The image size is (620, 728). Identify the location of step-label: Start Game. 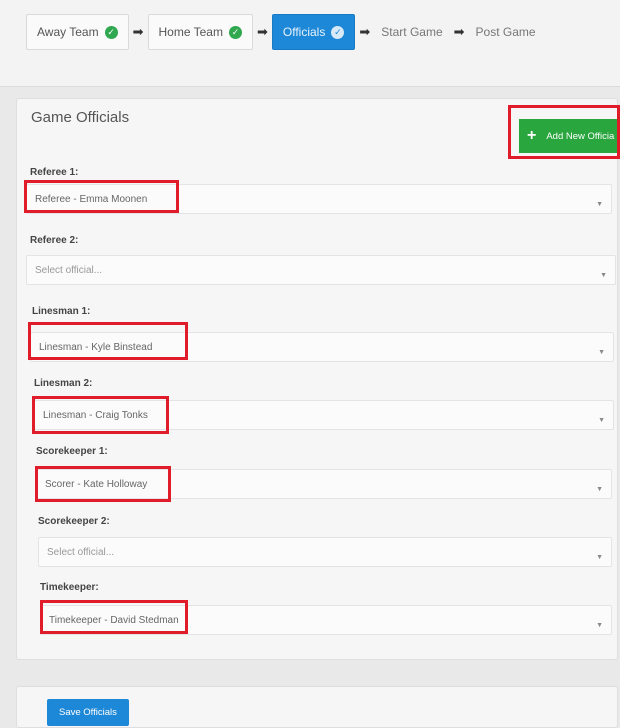
(412, 32).